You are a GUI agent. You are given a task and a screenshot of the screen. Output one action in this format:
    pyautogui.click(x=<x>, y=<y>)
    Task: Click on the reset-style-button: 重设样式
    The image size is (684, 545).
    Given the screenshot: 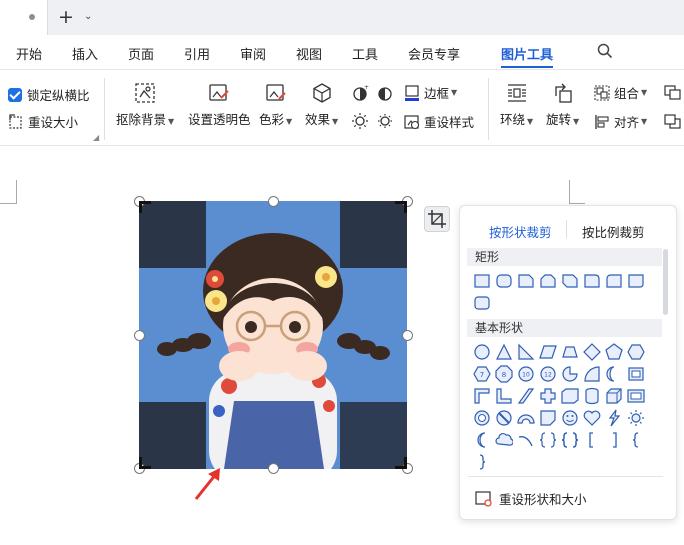 What is the action you would take?
    pyautogui.click(x=439, y=121)
    